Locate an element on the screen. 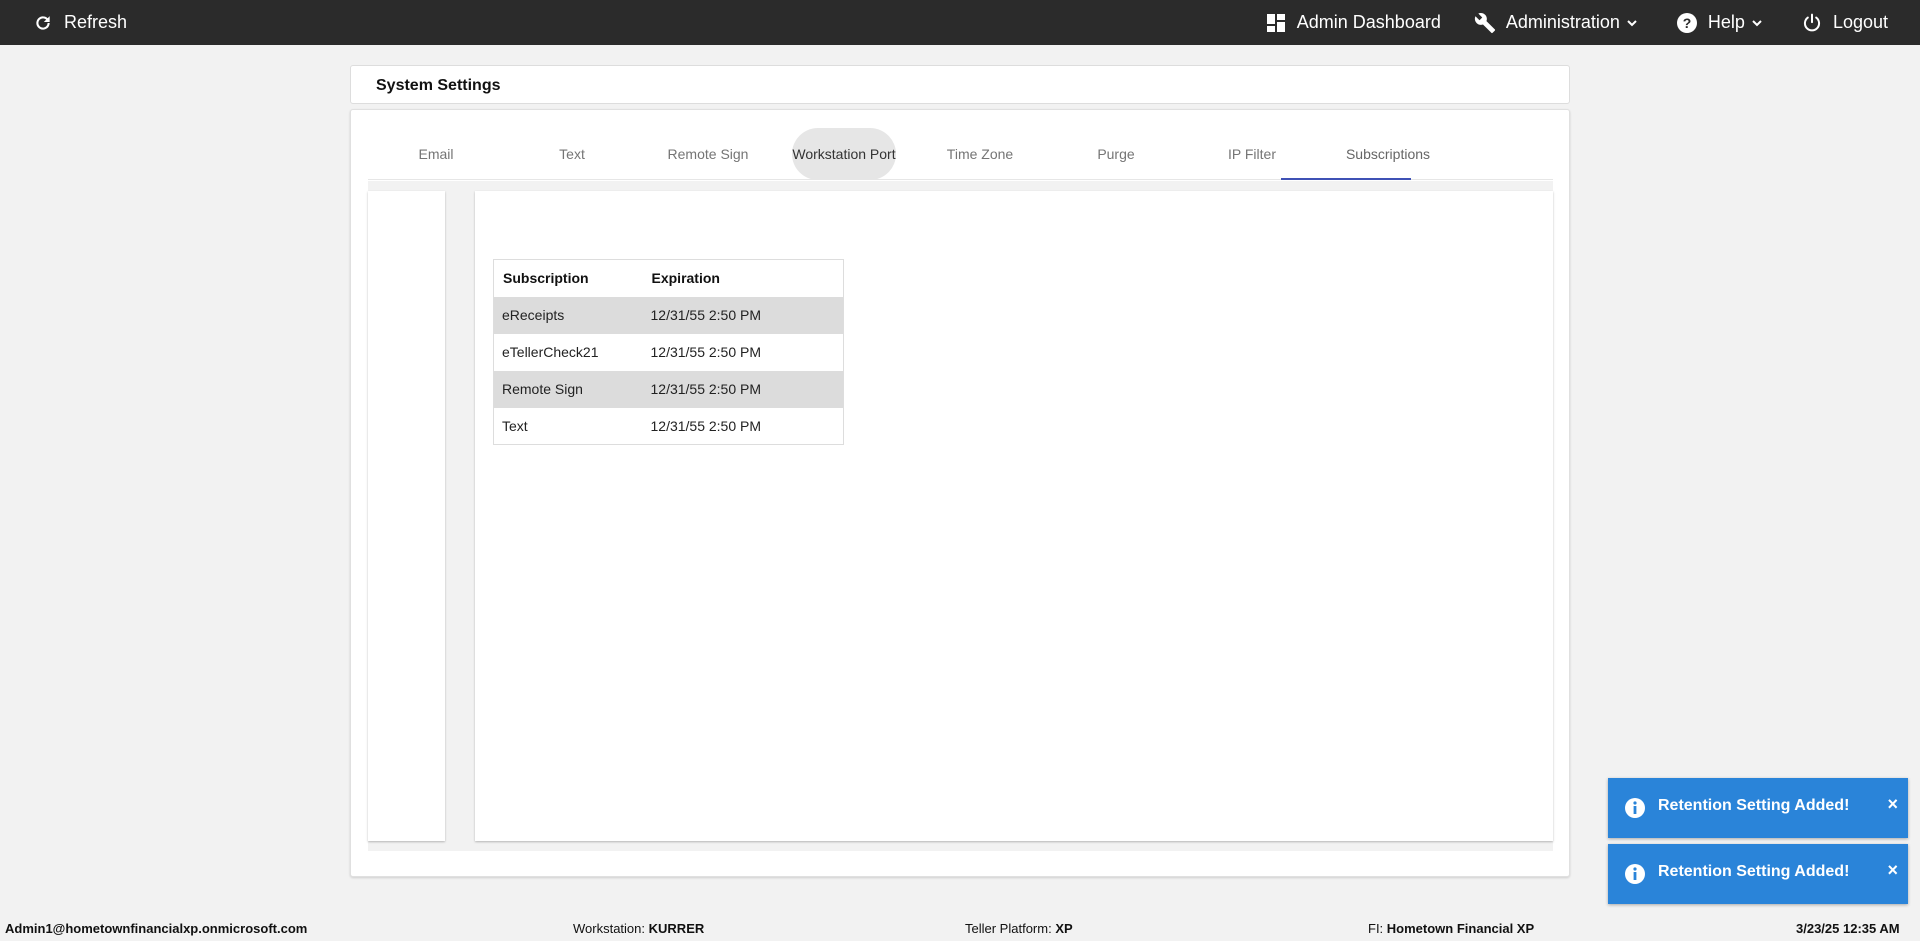  administration-menu: Administration is located at coordinates (1556, 22).